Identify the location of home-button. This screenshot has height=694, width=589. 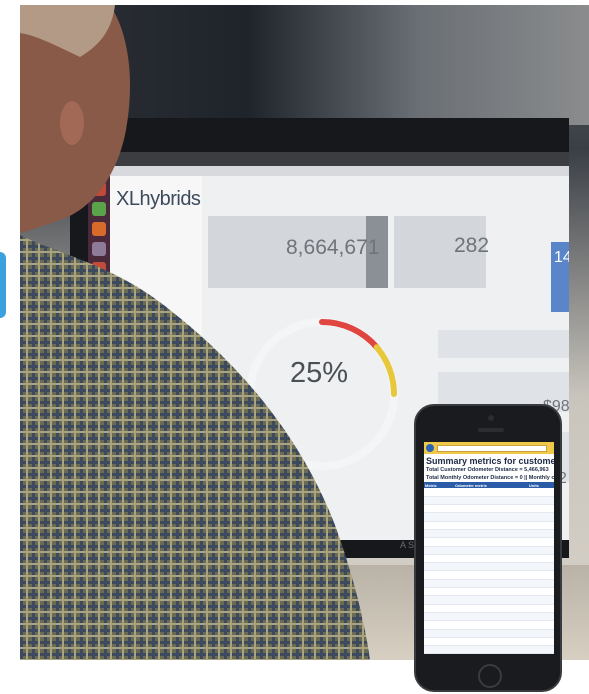
(490, 676).